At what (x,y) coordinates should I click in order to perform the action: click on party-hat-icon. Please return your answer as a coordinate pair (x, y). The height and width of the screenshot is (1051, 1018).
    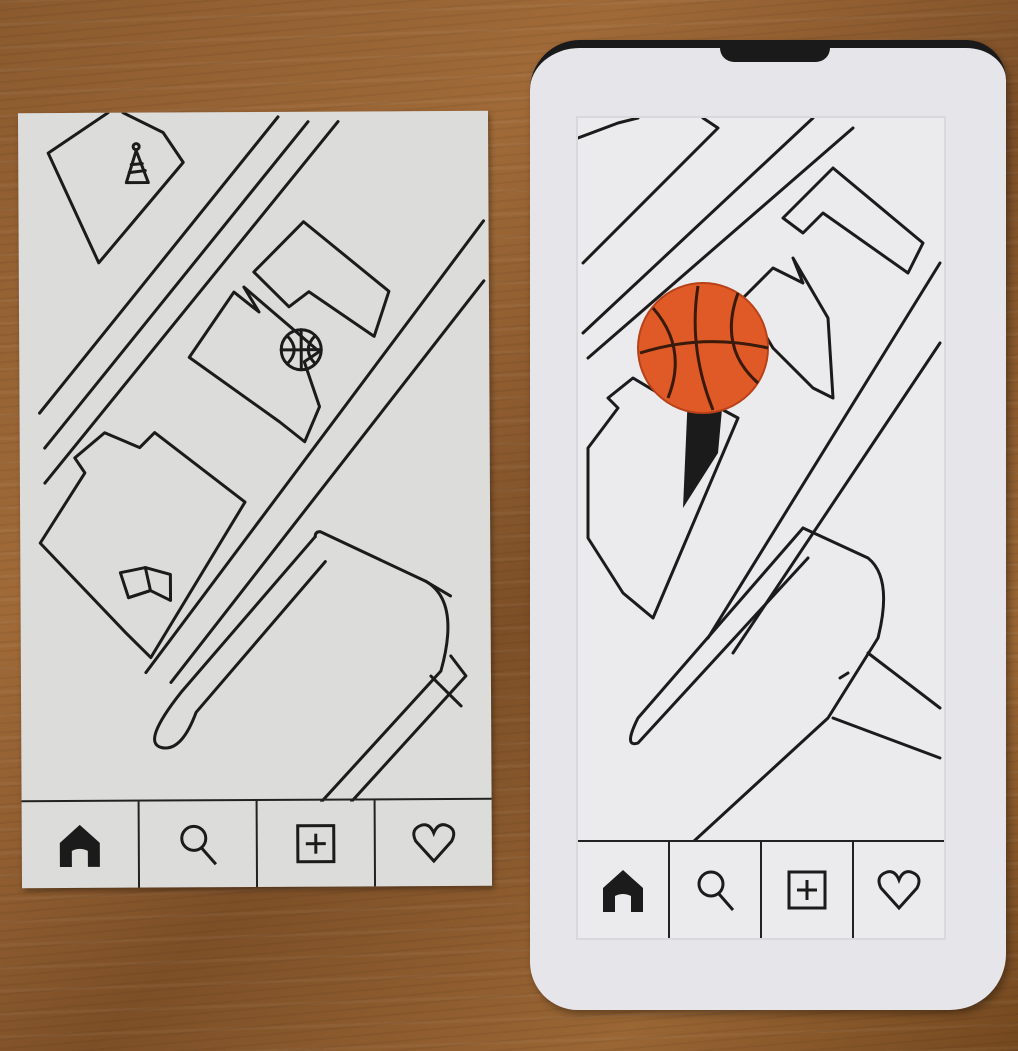
    Looking at the image, I should click on (137, 163).